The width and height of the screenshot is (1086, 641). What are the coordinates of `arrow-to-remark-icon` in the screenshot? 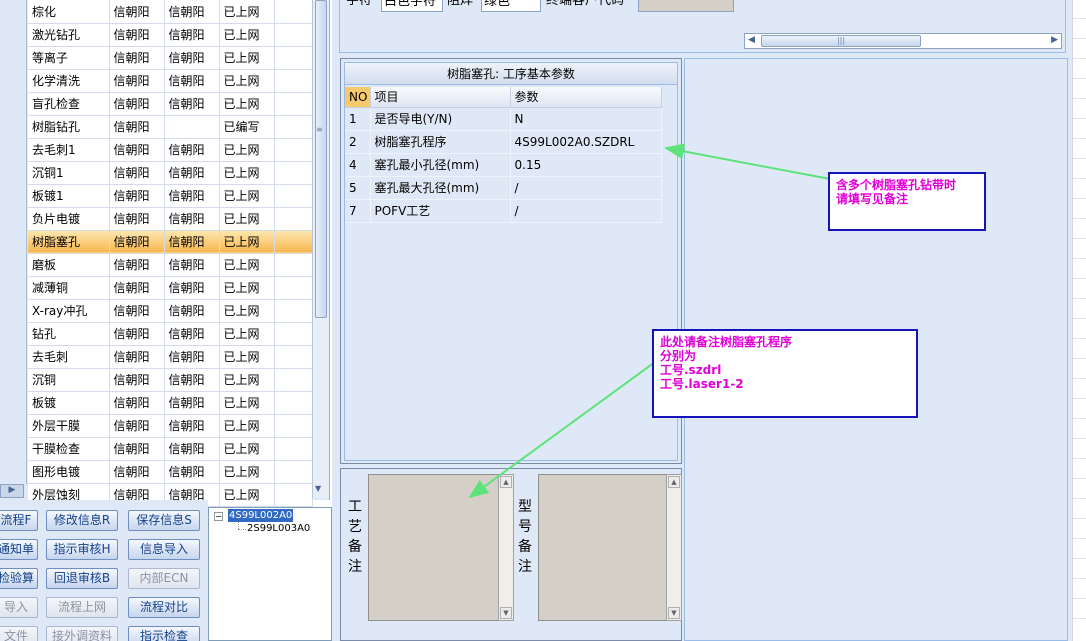 It's located at (562, 430).